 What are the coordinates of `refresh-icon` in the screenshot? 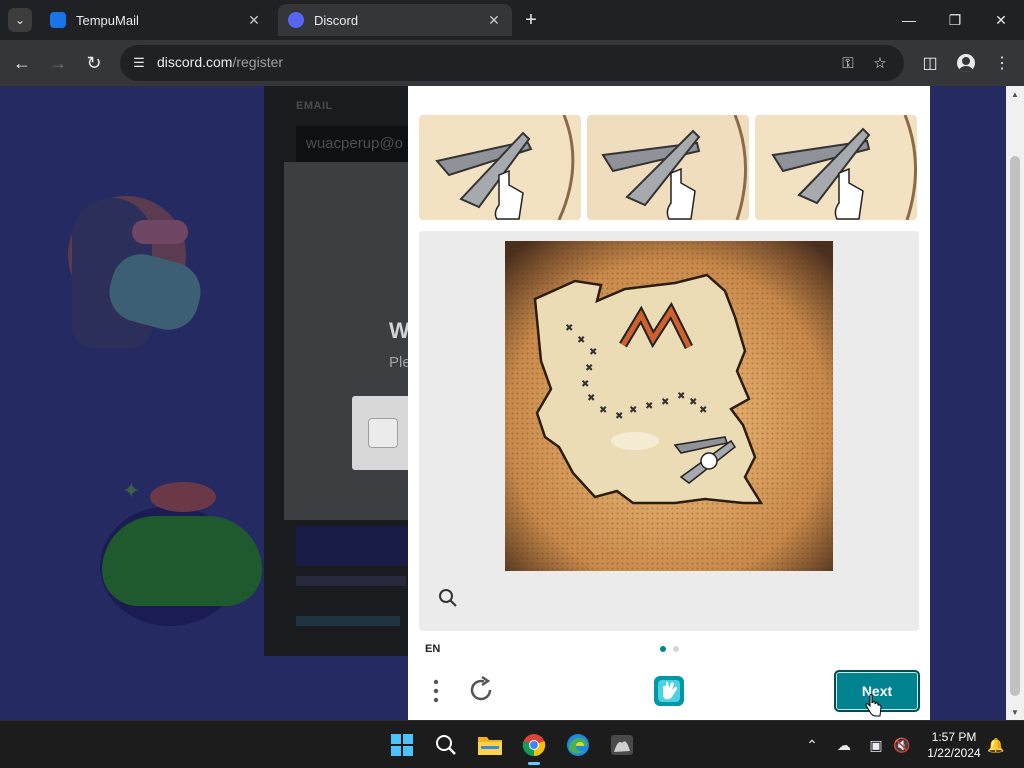 It's located at (481, 690).